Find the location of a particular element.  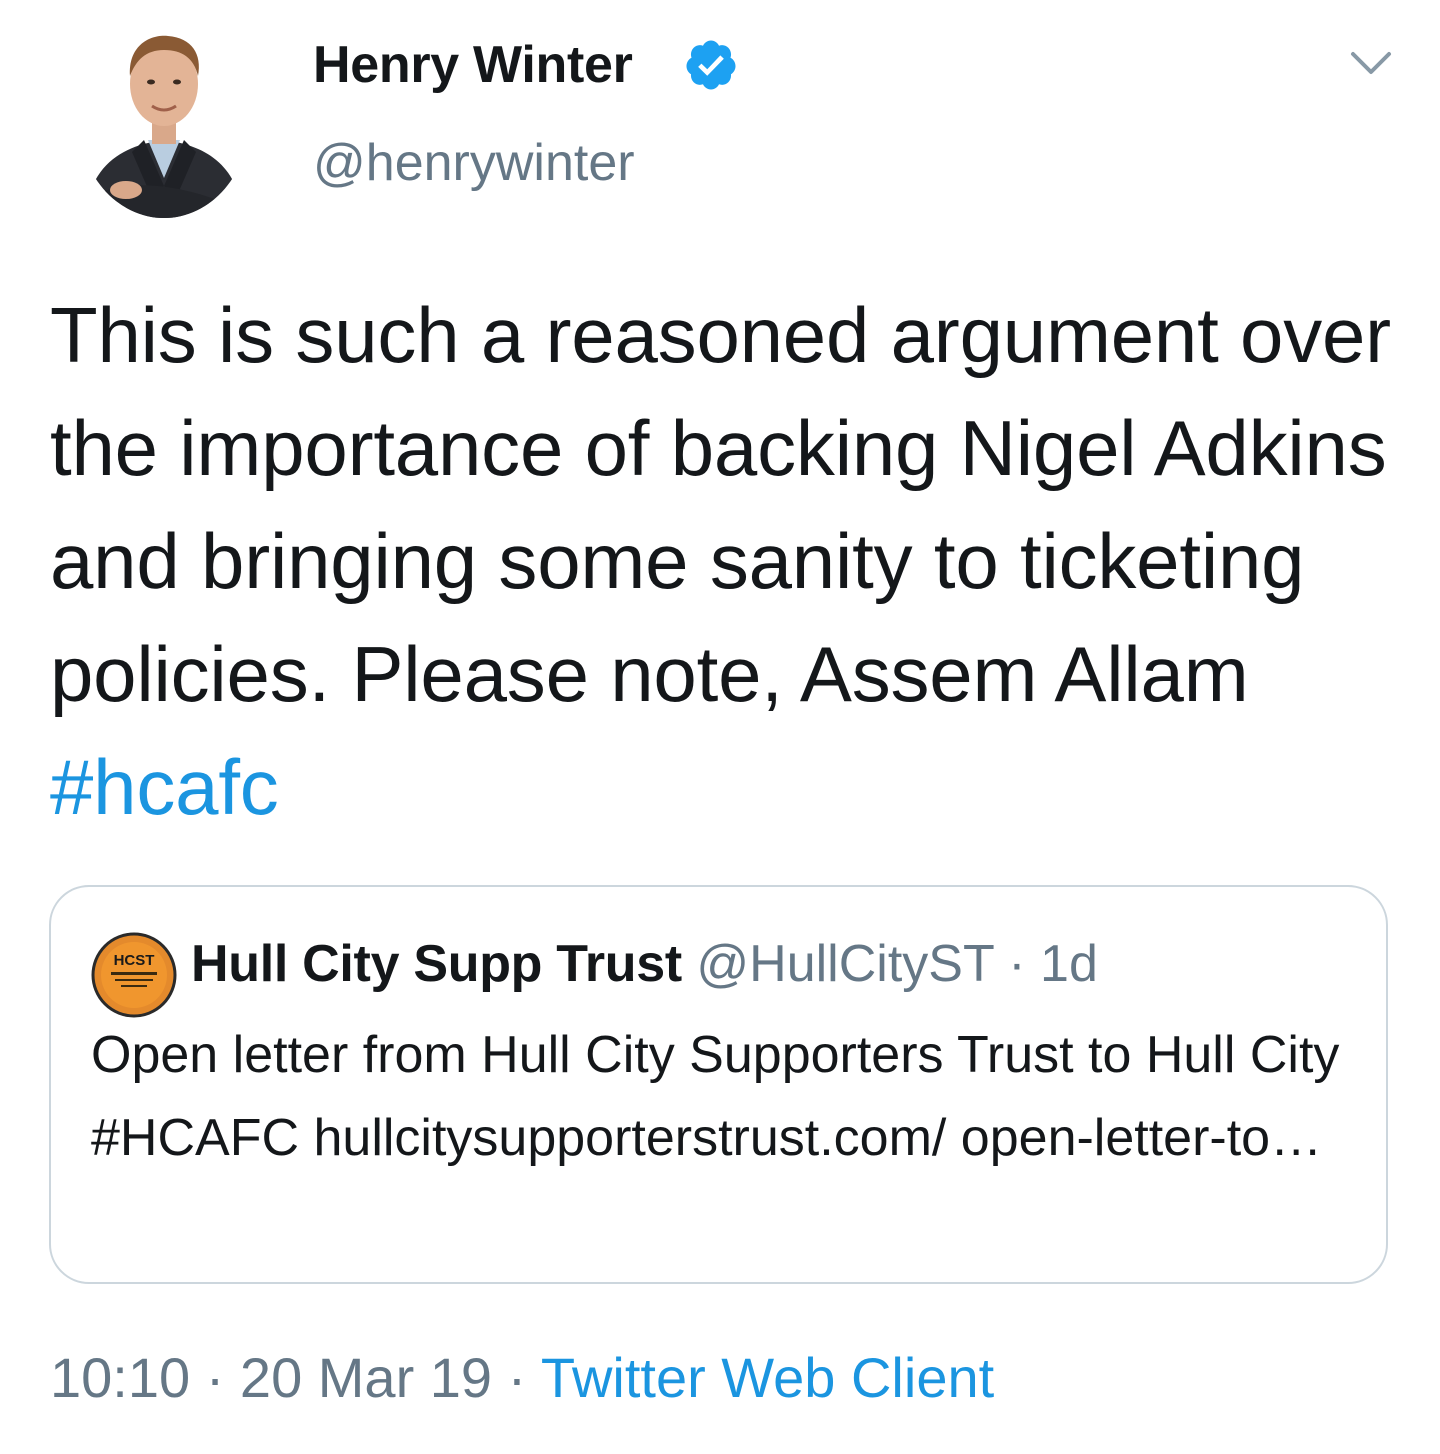

tweet-footer: 10:10 · 20 Mar 19 · Twitter Web Client is located at coordinates (522, 1377).